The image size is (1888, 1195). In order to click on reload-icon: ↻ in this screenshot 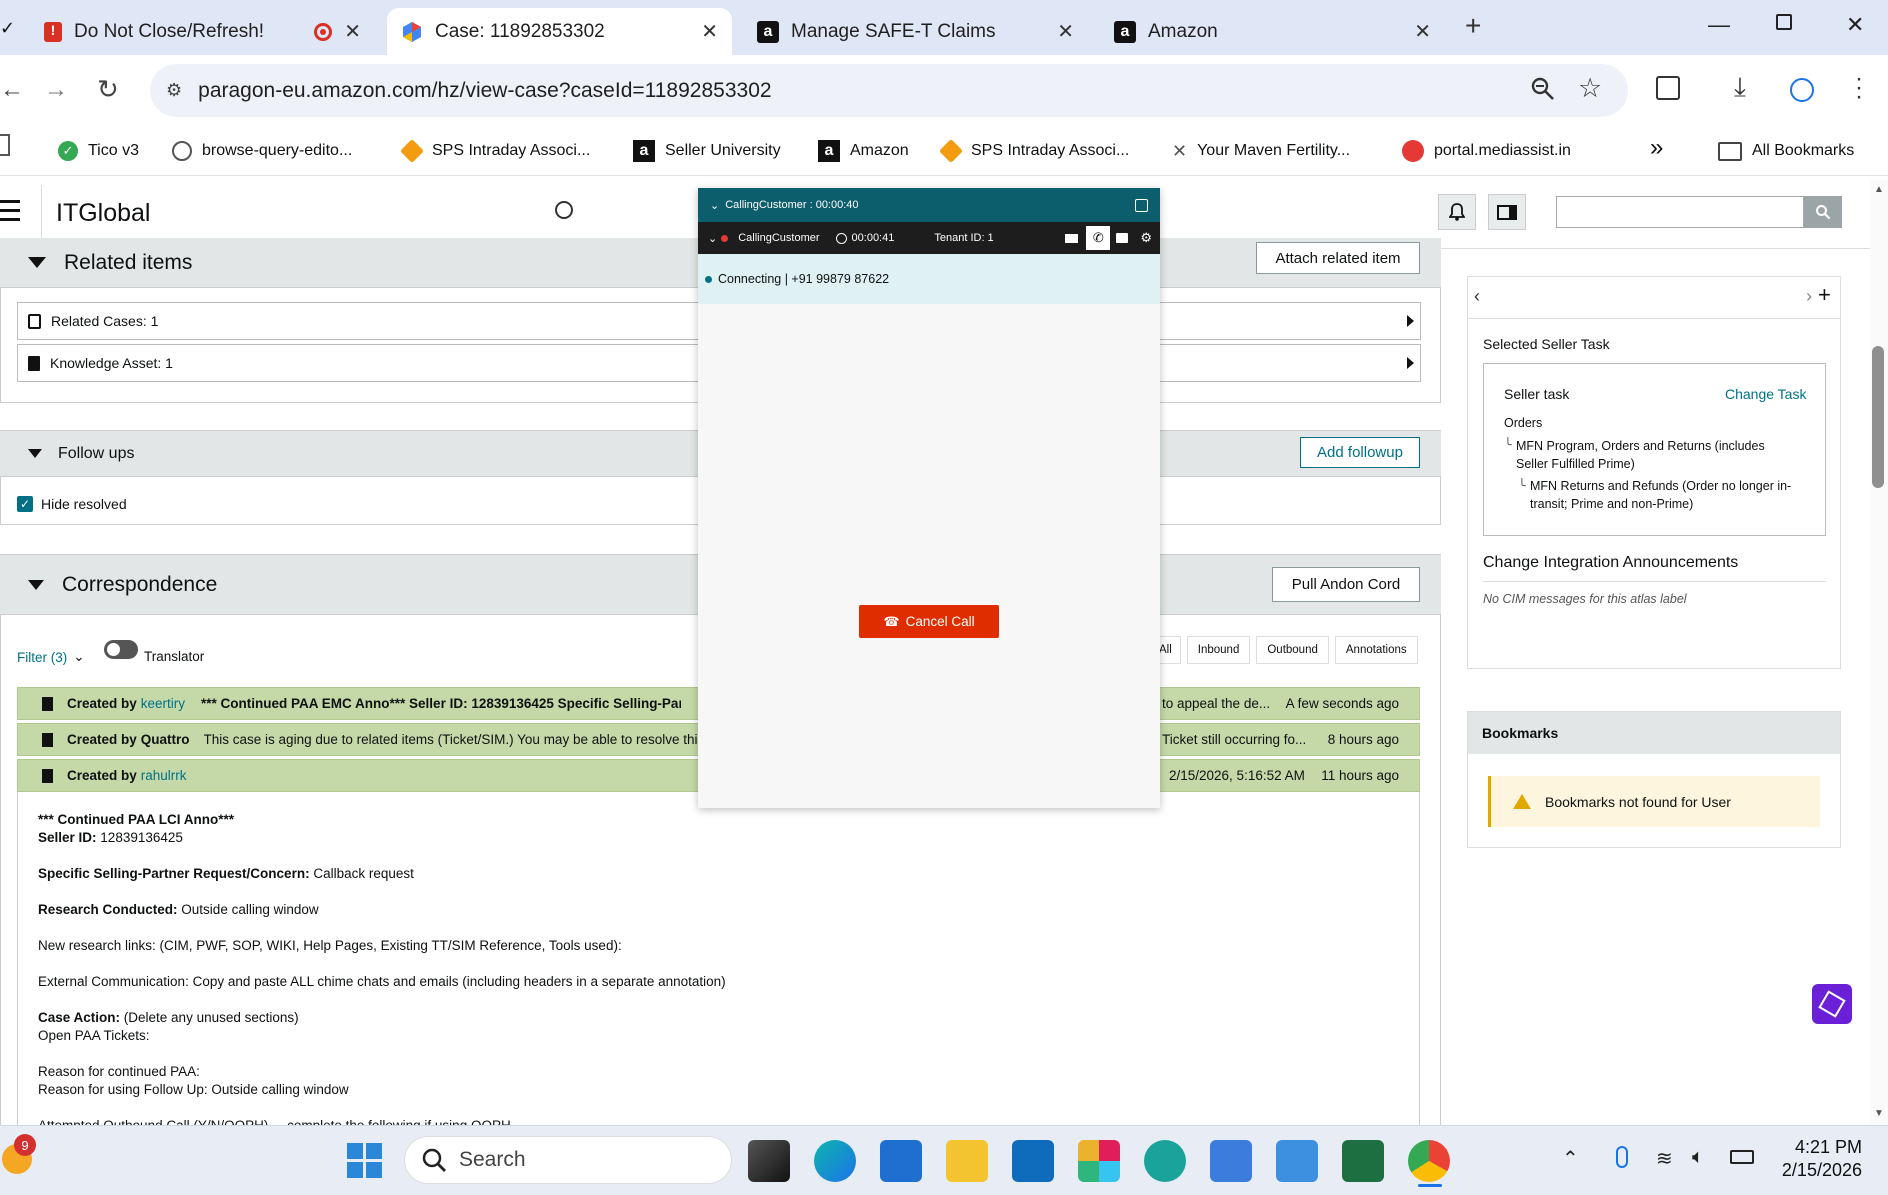, I will do `click(108, 89)`.